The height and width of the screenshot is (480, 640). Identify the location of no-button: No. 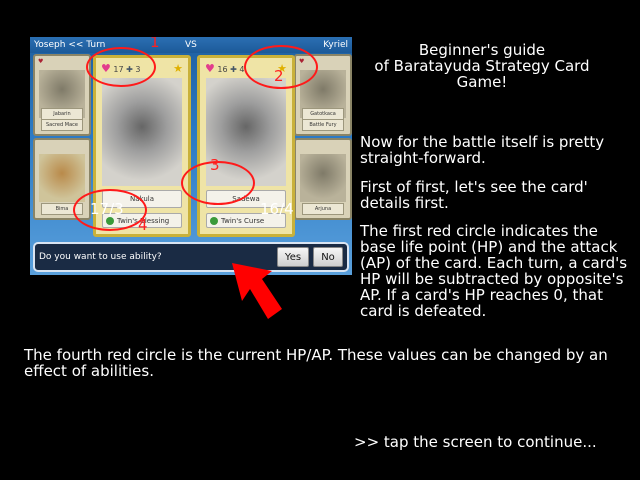
(328, 257).